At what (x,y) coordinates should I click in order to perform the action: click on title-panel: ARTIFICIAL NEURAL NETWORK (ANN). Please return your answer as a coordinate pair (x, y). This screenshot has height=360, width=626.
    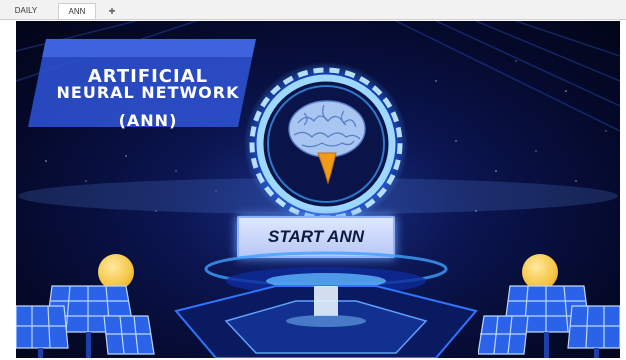
    Looking at the image, I should click on (142, 84).